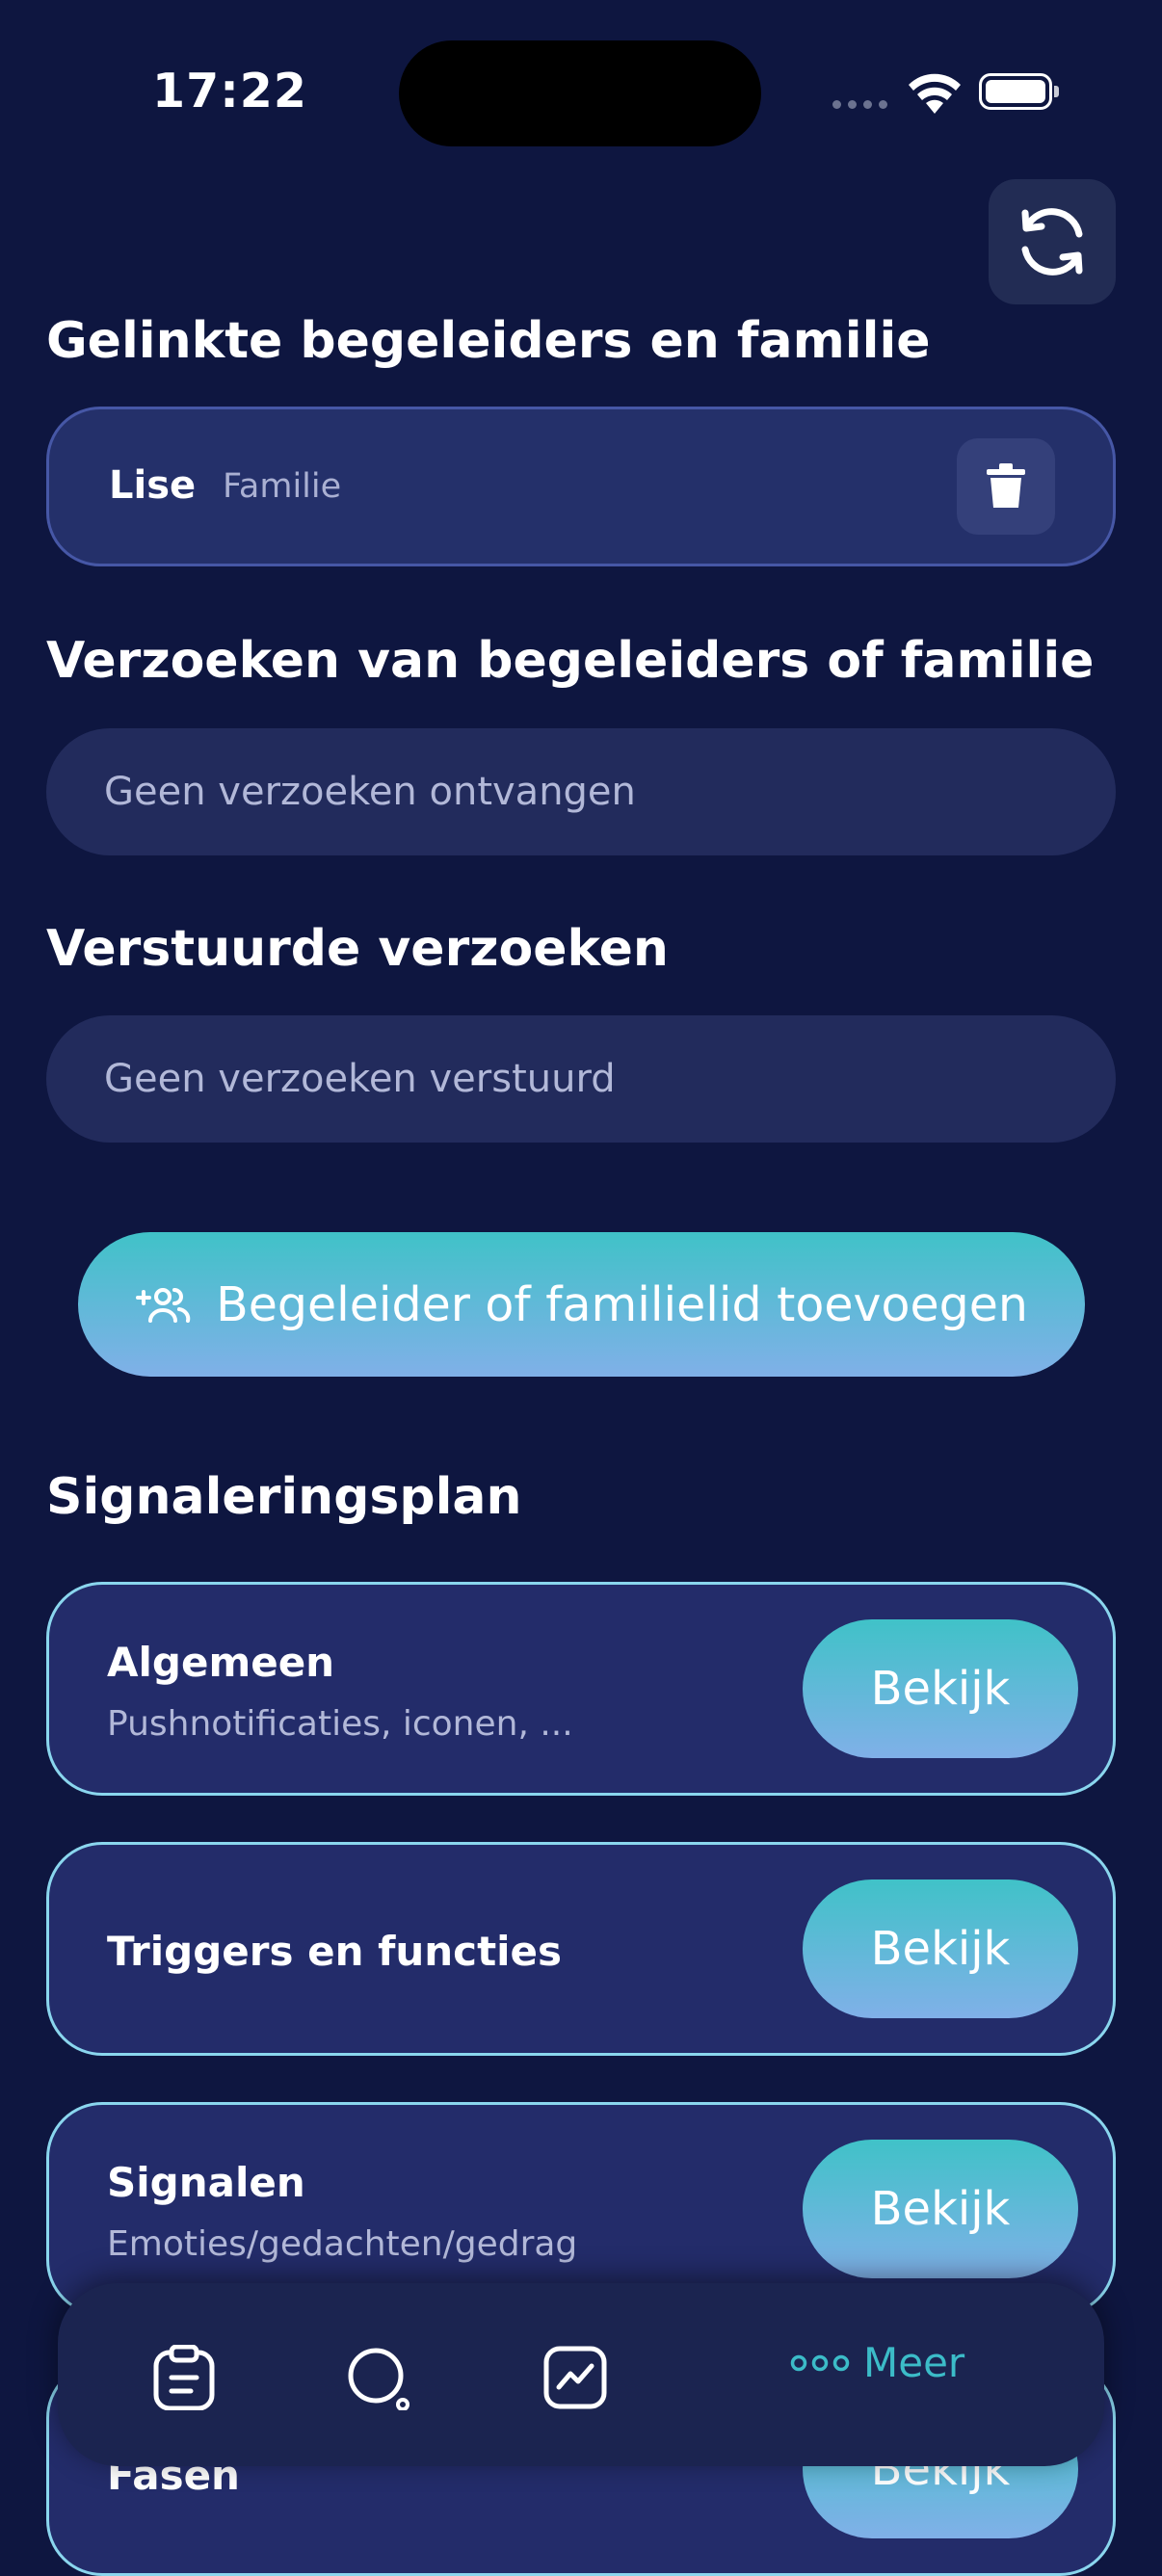 This screenshot has height=2576, width=1162. Describe the element at coordinates (358, 949) in the screenshot. I see `sent-section-title: Verstuurde verzoeken` at that location.